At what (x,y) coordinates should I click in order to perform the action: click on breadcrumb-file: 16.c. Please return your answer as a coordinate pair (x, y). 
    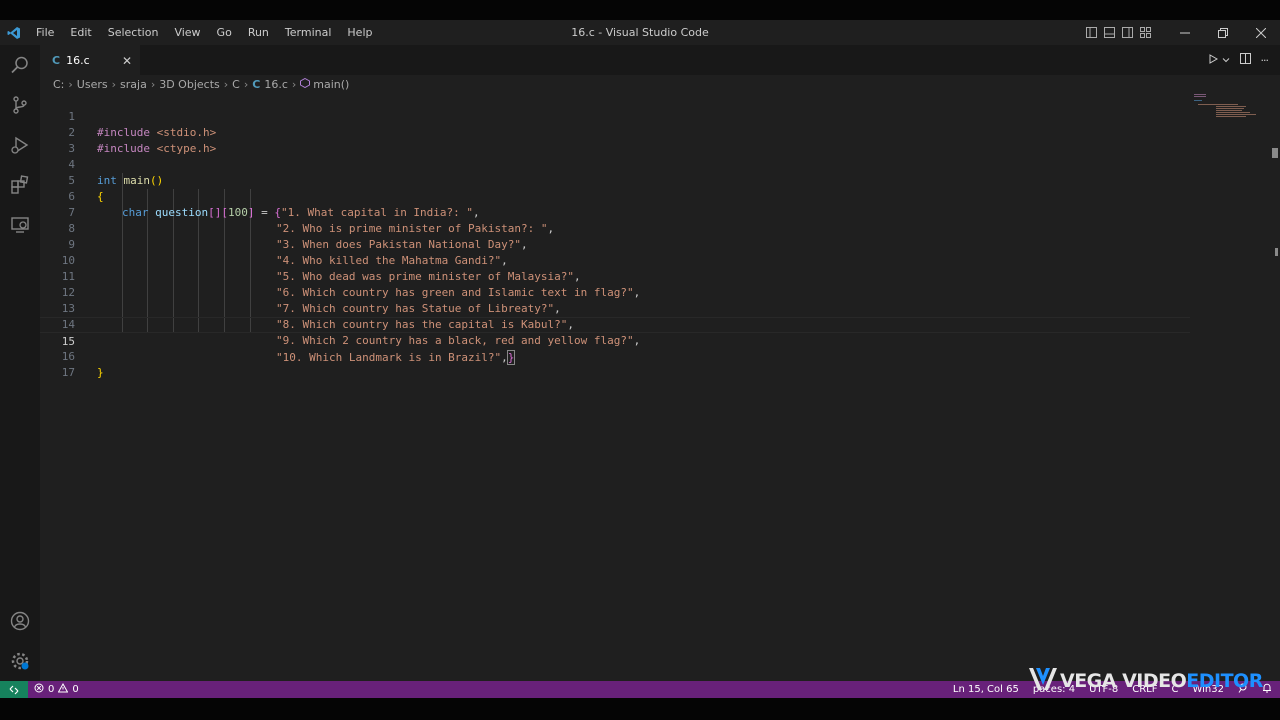
    Looking at the image, I should click on (276, 84).